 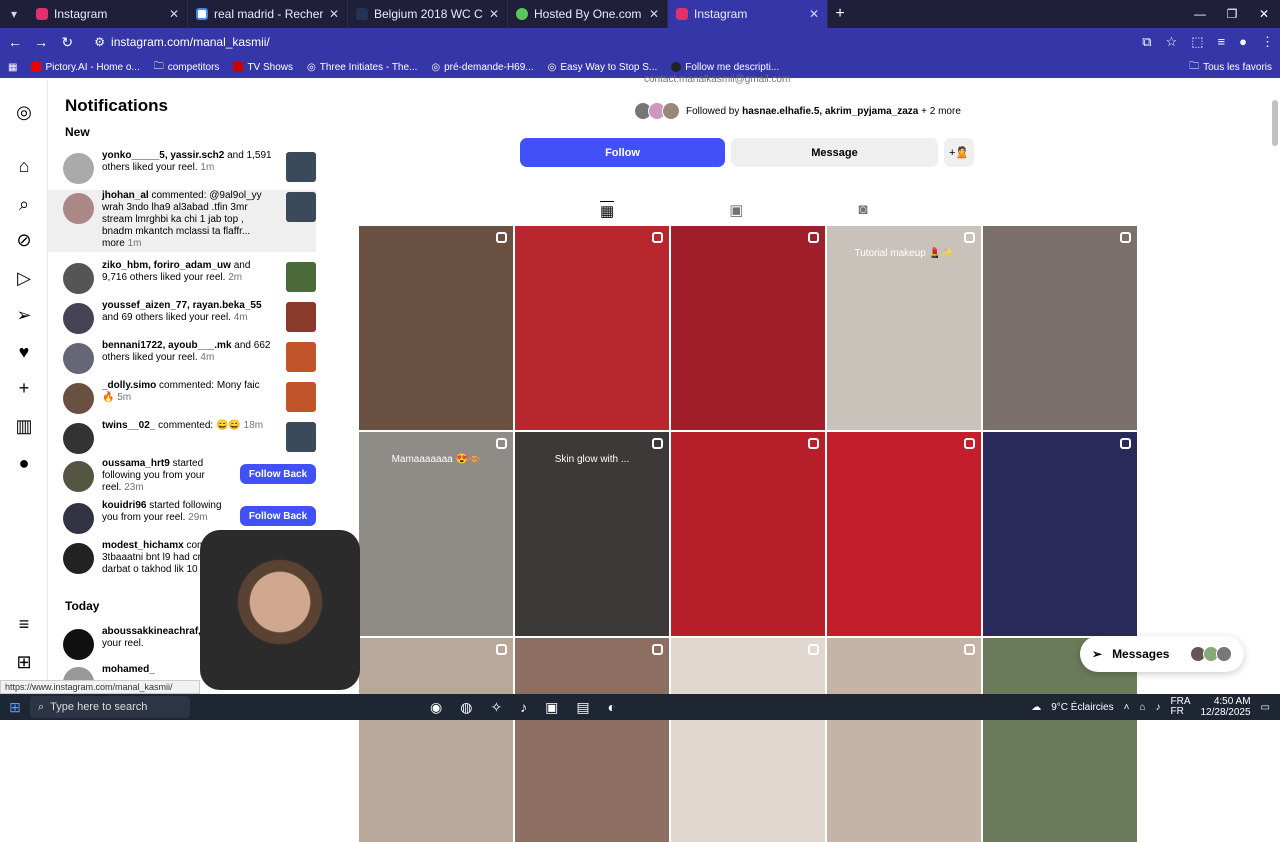 I want to click on notification-user: oussama_hrt9, so click(x=136, y=463).